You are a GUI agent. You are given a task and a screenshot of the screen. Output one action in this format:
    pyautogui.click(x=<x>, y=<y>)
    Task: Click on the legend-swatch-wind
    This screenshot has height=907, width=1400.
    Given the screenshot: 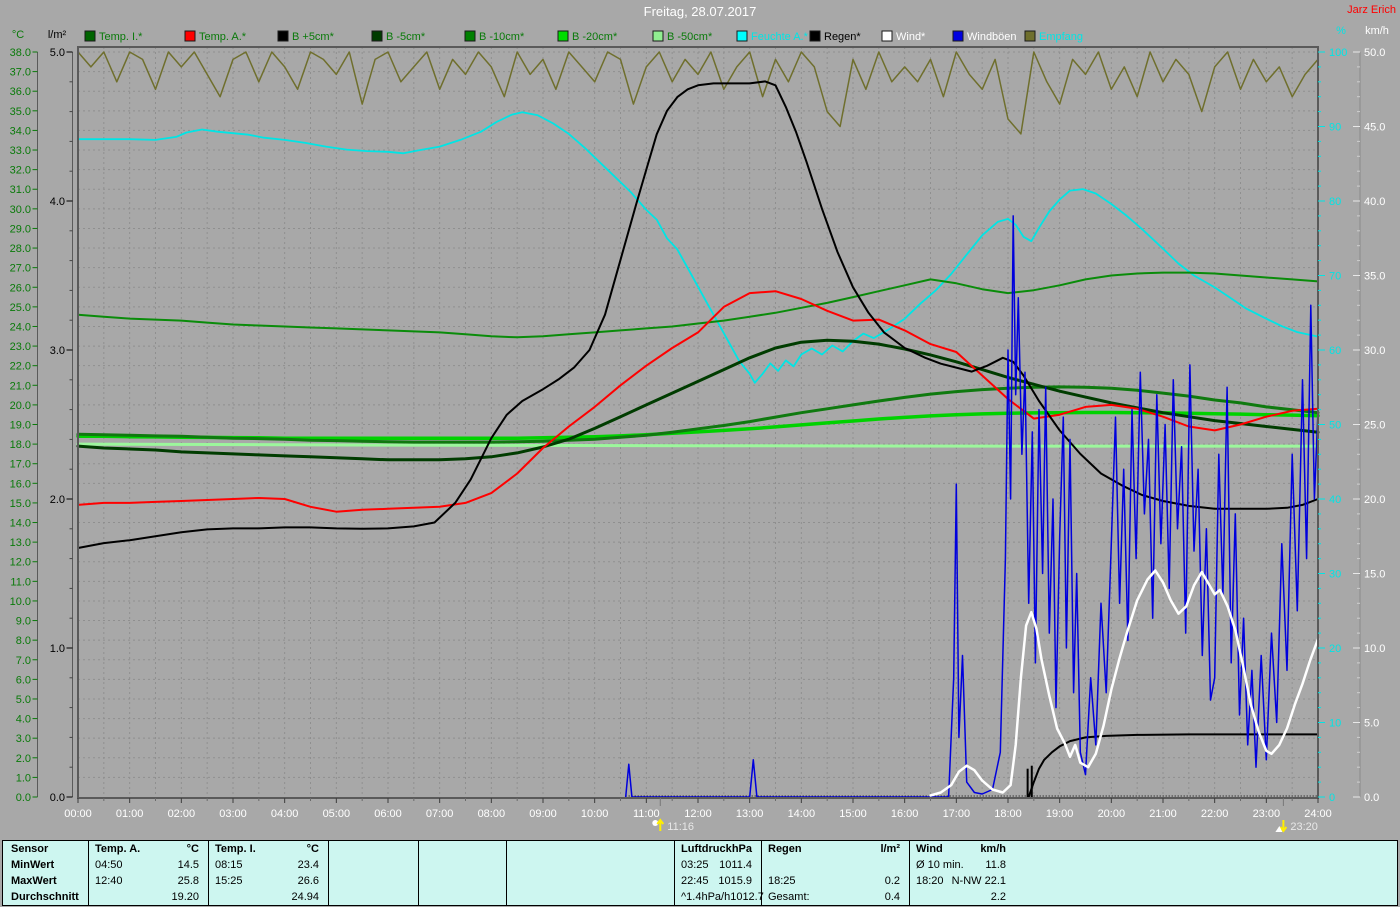 What is the action you would take?
    pyautogui.click(x=887, y=36)
    